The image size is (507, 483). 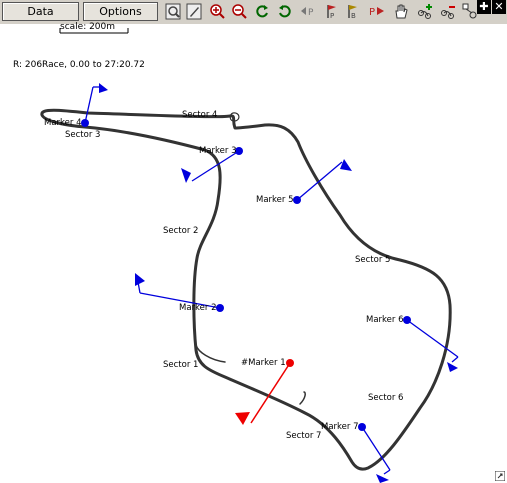 What do you see at coordinates (275, 200) in the screenshot?
I see `marker-5-label: Marker 5` at bounding box center [275, 200].